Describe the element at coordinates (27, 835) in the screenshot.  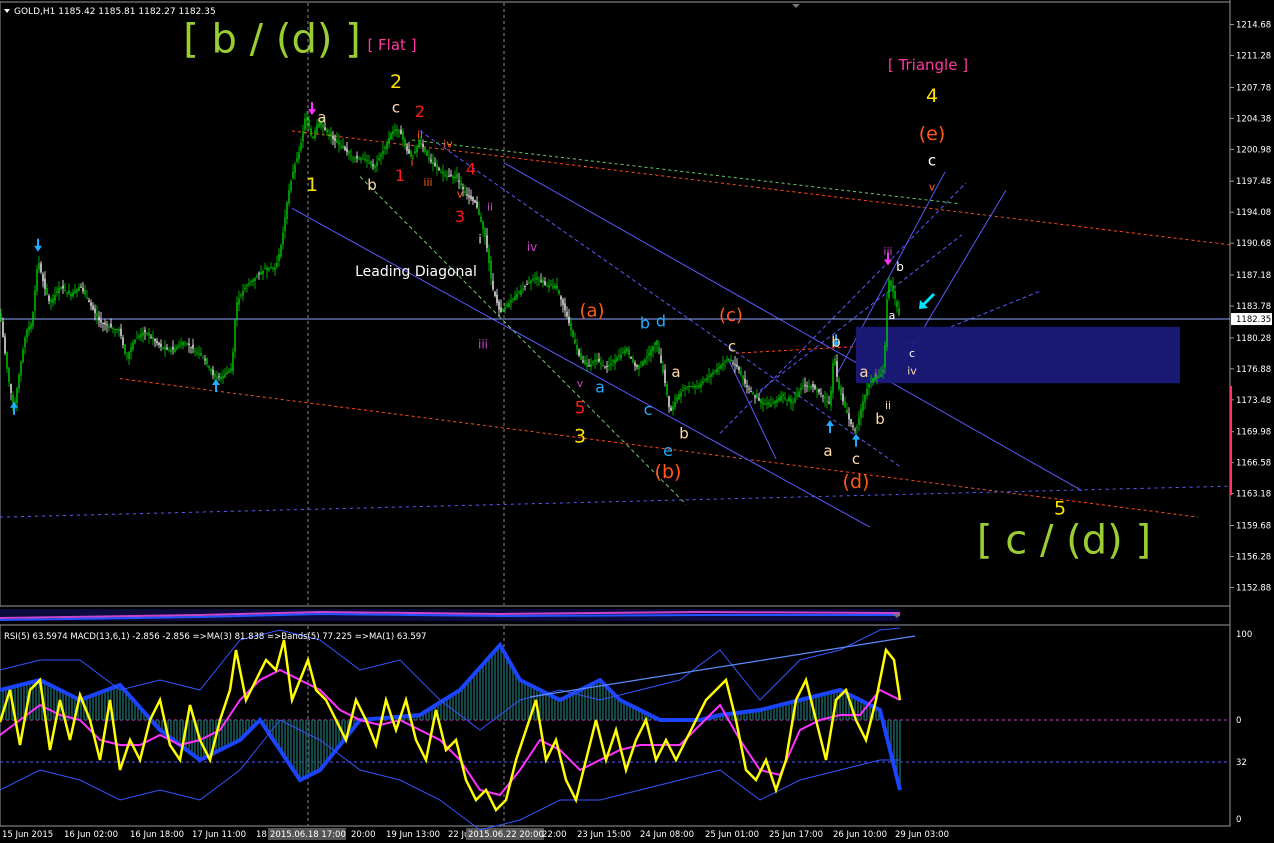
I see `time-tick-label: 15 Jun 2015` at that location.